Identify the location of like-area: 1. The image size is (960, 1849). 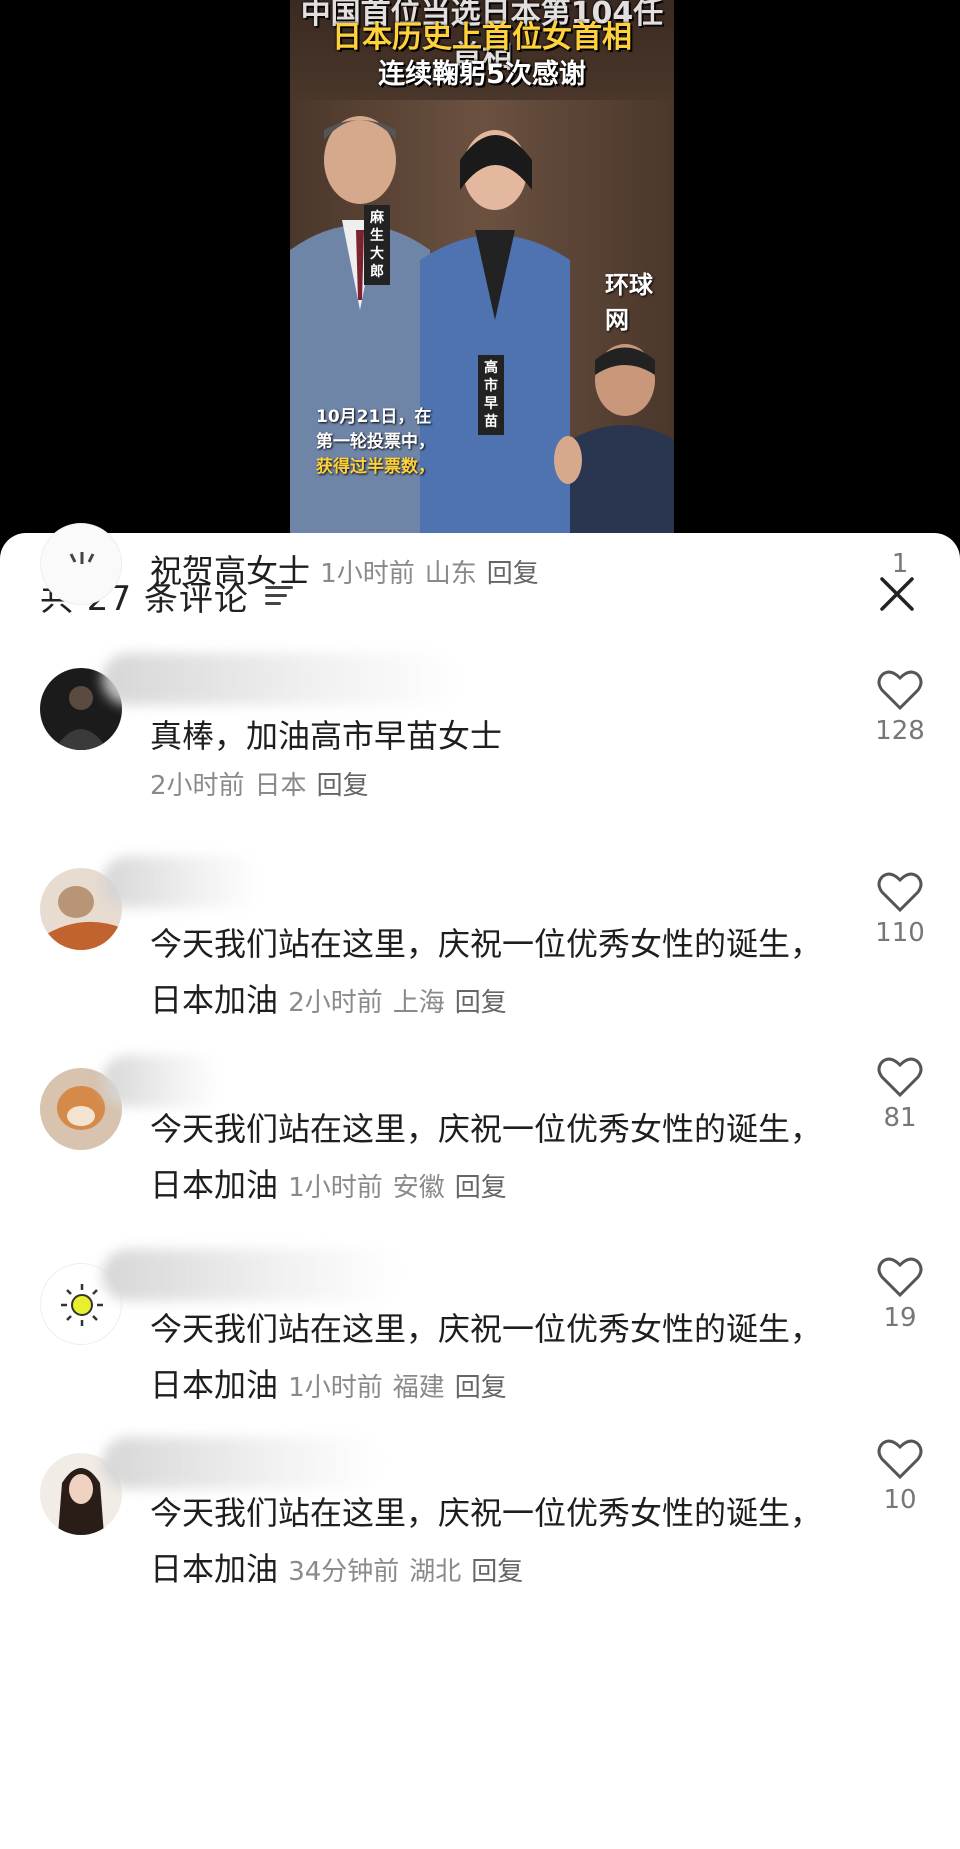
(900, 562).